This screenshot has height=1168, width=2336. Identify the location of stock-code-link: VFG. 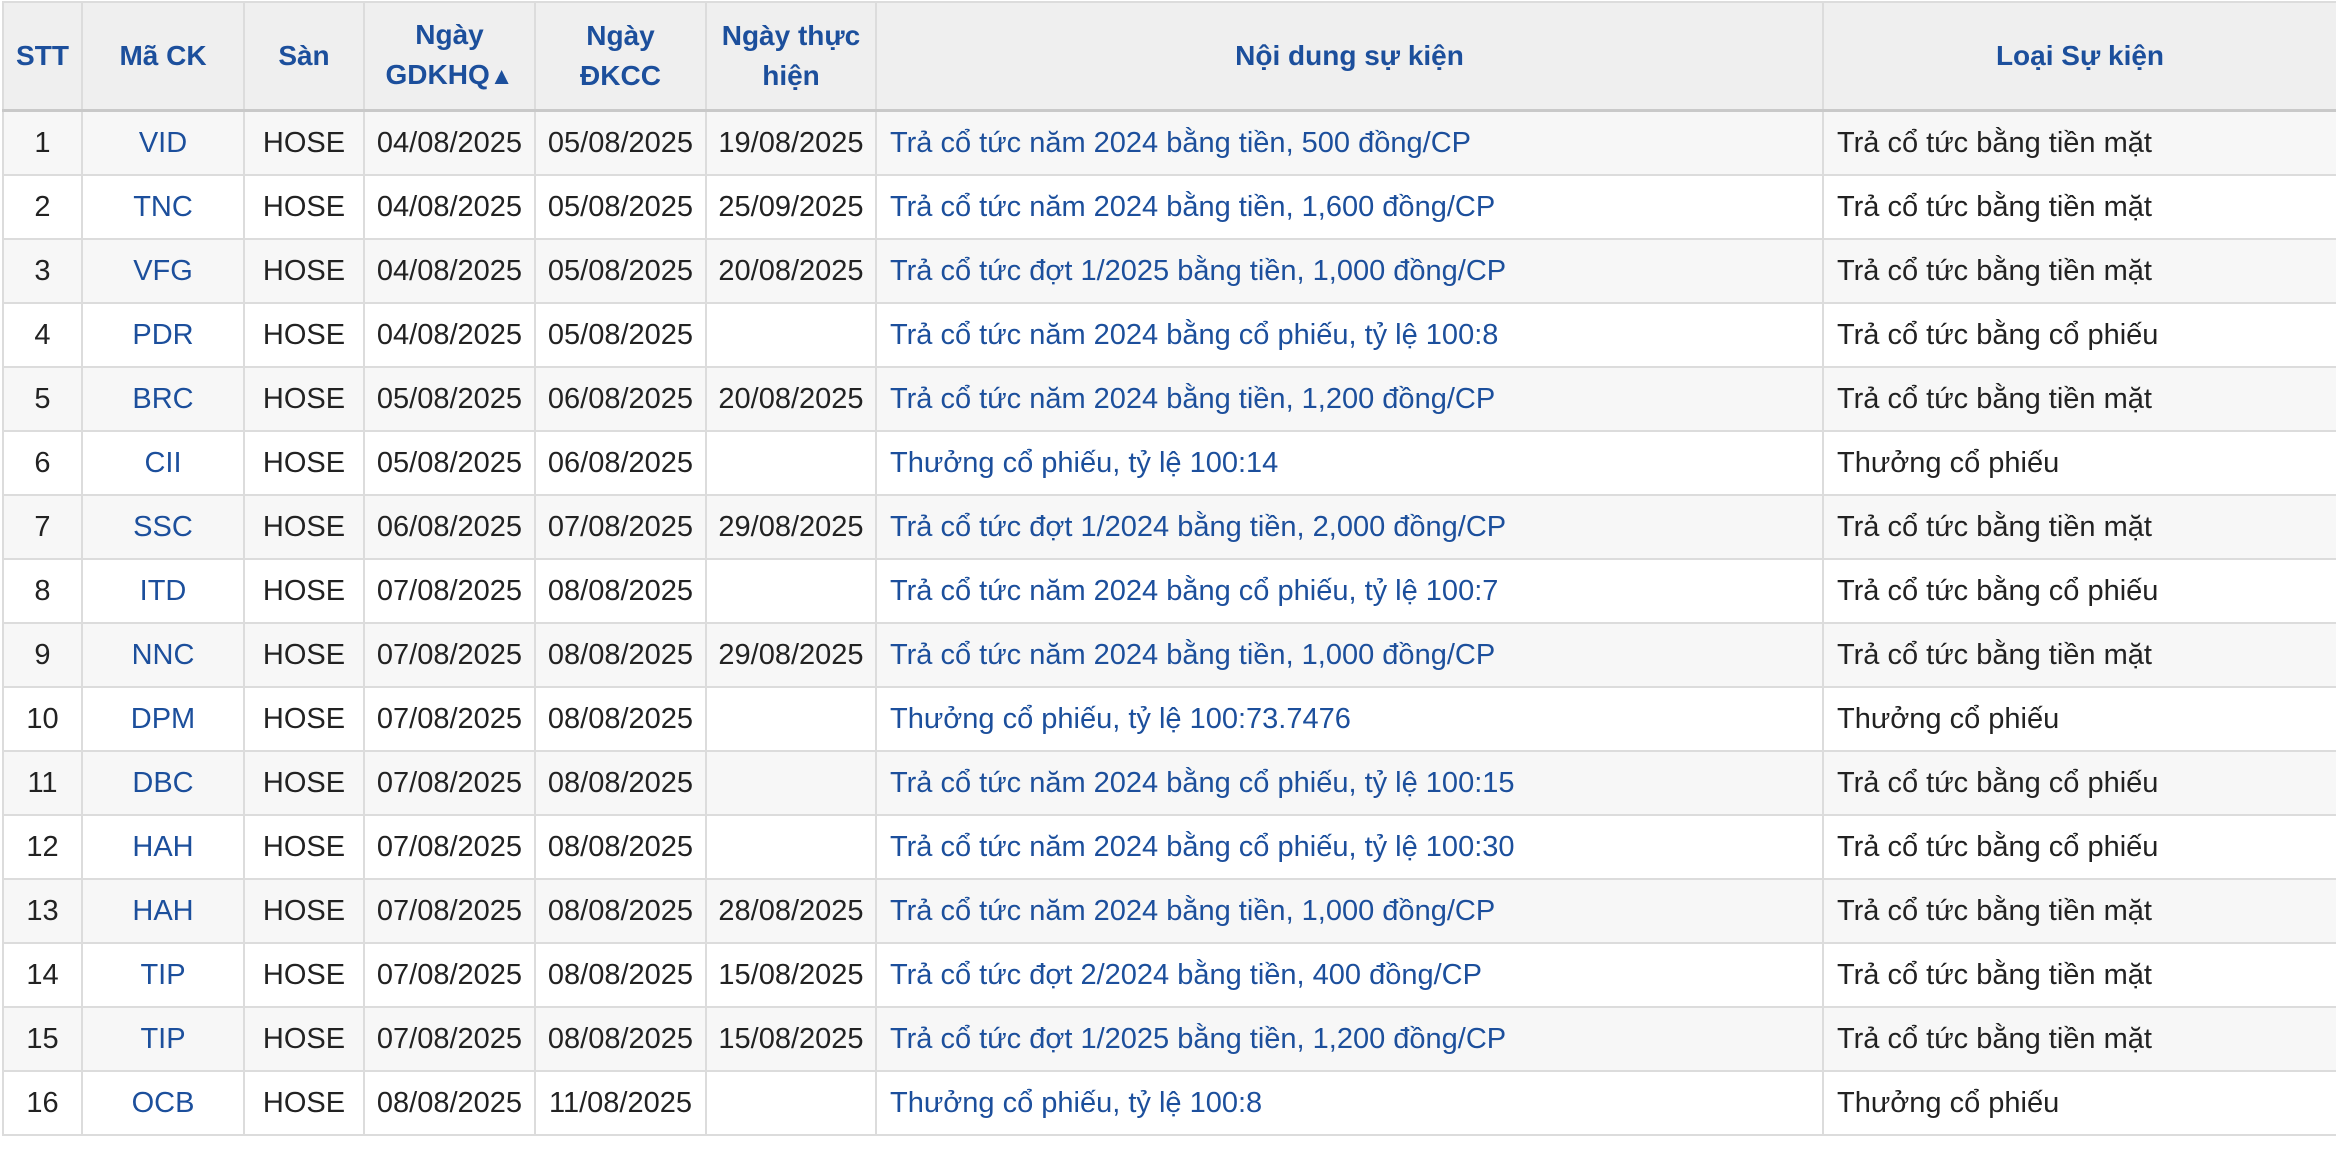
(163, 271).